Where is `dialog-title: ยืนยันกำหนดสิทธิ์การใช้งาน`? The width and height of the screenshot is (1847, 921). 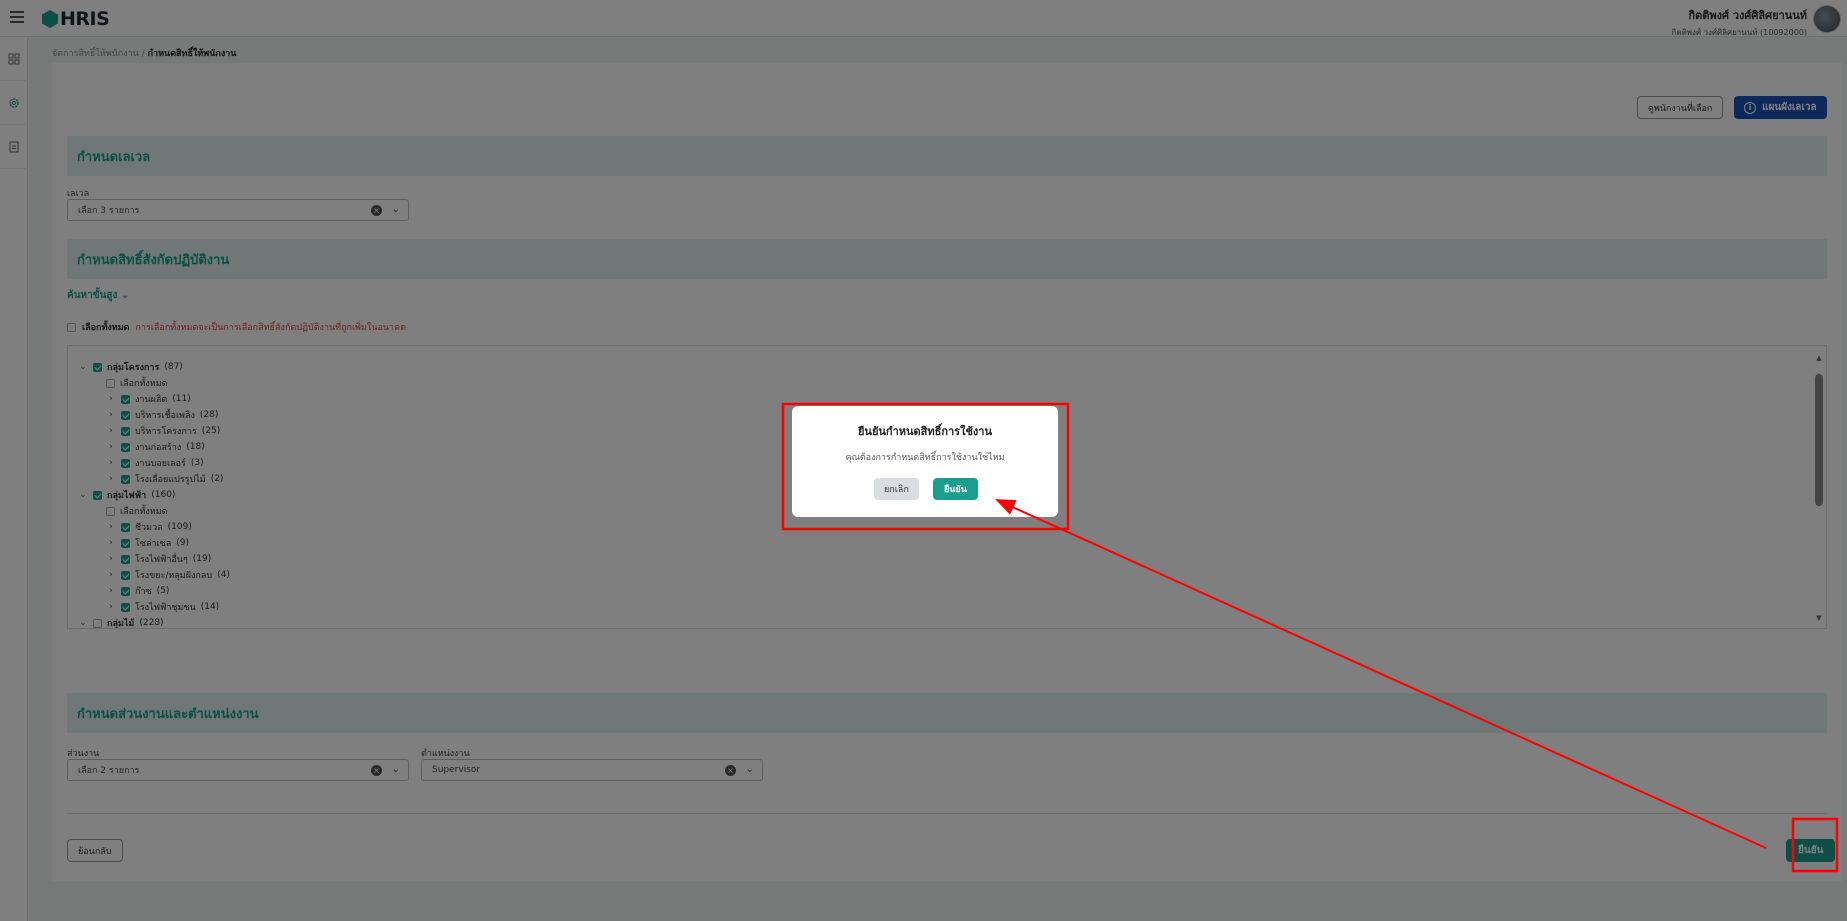 dialog-title: ยืนยันกำหนดสิทธิ์การใช้งาน is located at coordinates (924, 431).